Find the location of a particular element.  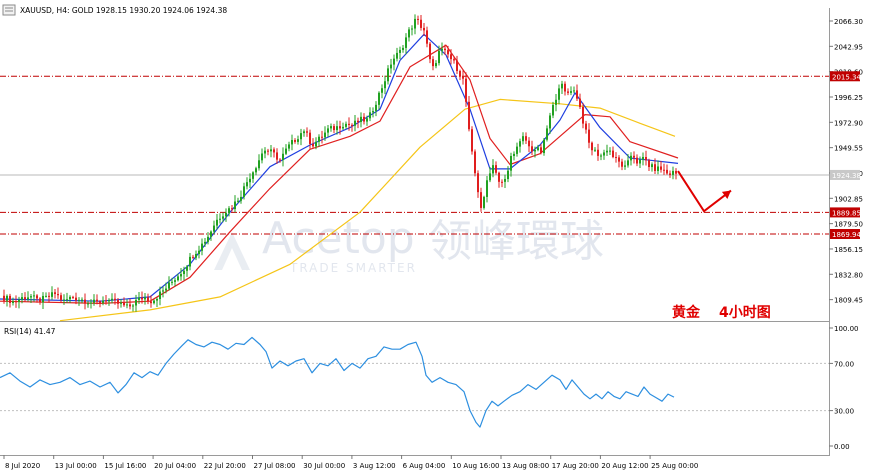

time-tick-label: 8 Jul 2020 is located at coordinates (22, 466).